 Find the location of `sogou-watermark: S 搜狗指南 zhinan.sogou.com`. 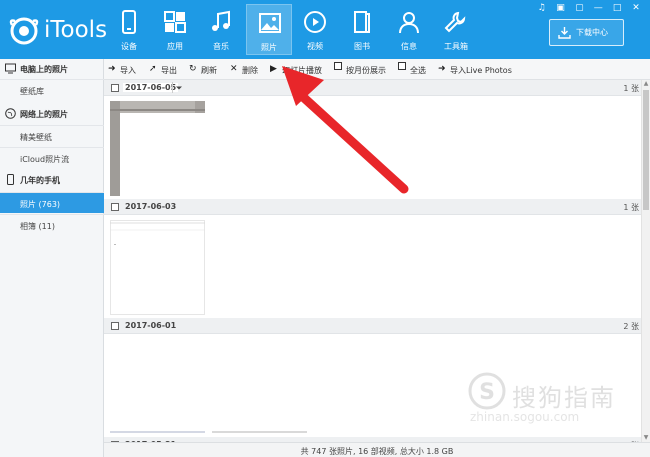

sogou-watermark: S 搜狗指南 zhinan.sogou.com is located at coordinates (553, 398).